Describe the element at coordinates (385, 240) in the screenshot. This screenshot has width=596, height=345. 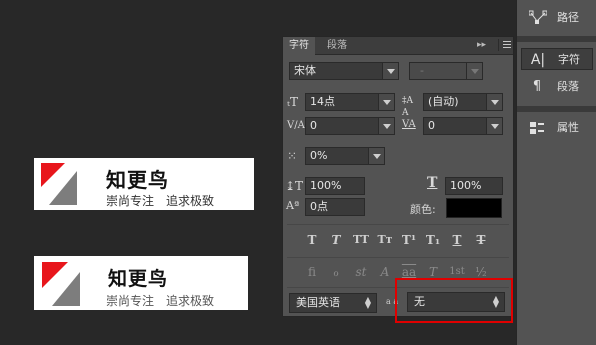
I see `small-caps-button: Tт` at that location.